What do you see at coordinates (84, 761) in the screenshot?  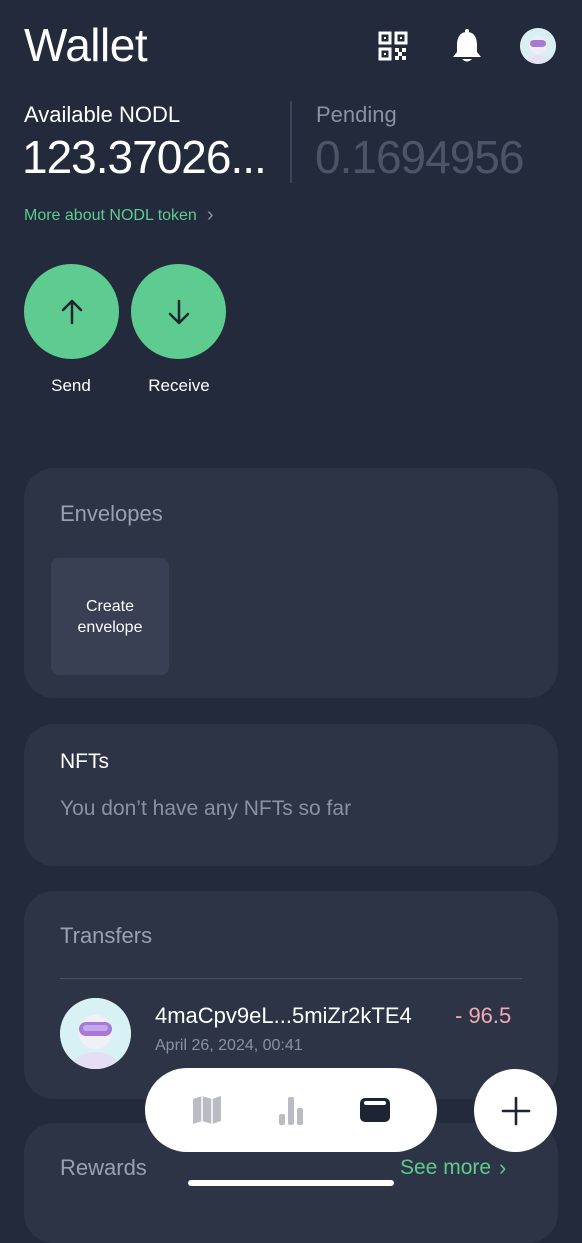 I see `nfts-title: NFTs` at bounding box center [84, 761].